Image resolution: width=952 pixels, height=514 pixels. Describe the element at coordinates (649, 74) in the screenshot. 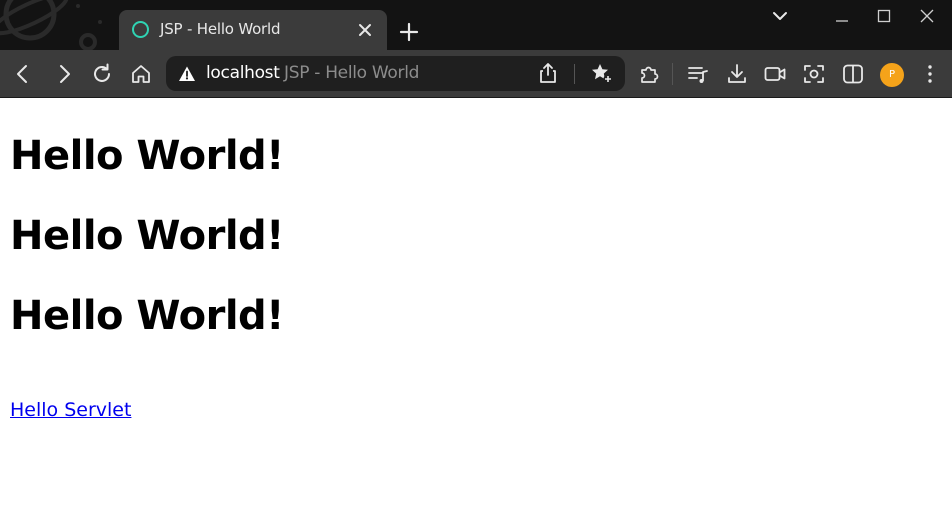

I see `extensions-puzzle-icon` at that location.